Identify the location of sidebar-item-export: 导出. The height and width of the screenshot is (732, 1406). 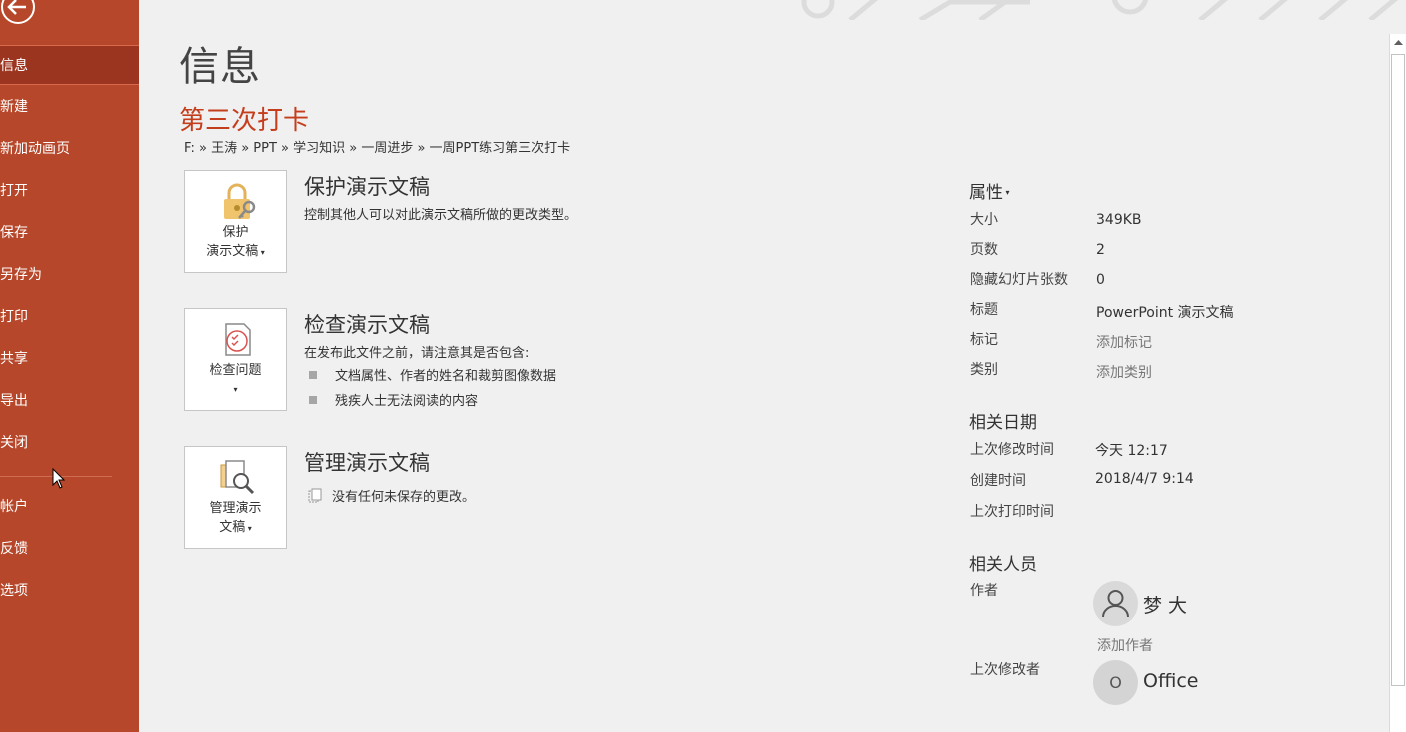
(69, 401).